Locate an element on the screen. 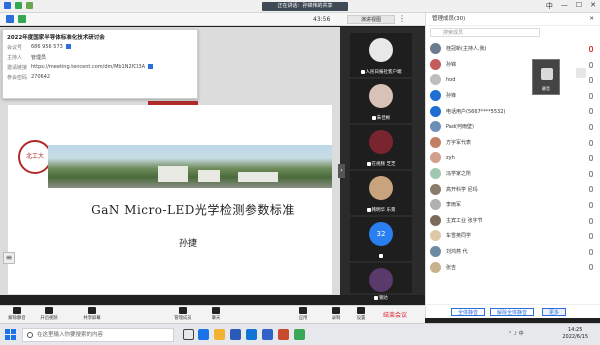  tile-label: 在视频 芝芝 is located at coordinates (383, 164).